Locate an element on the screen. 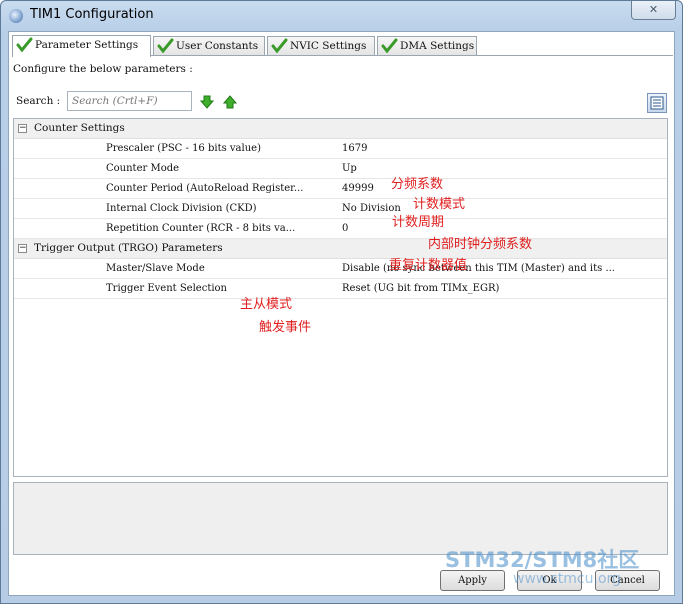  tab-user-constants: User Constants is located at coordinates (209, 46).